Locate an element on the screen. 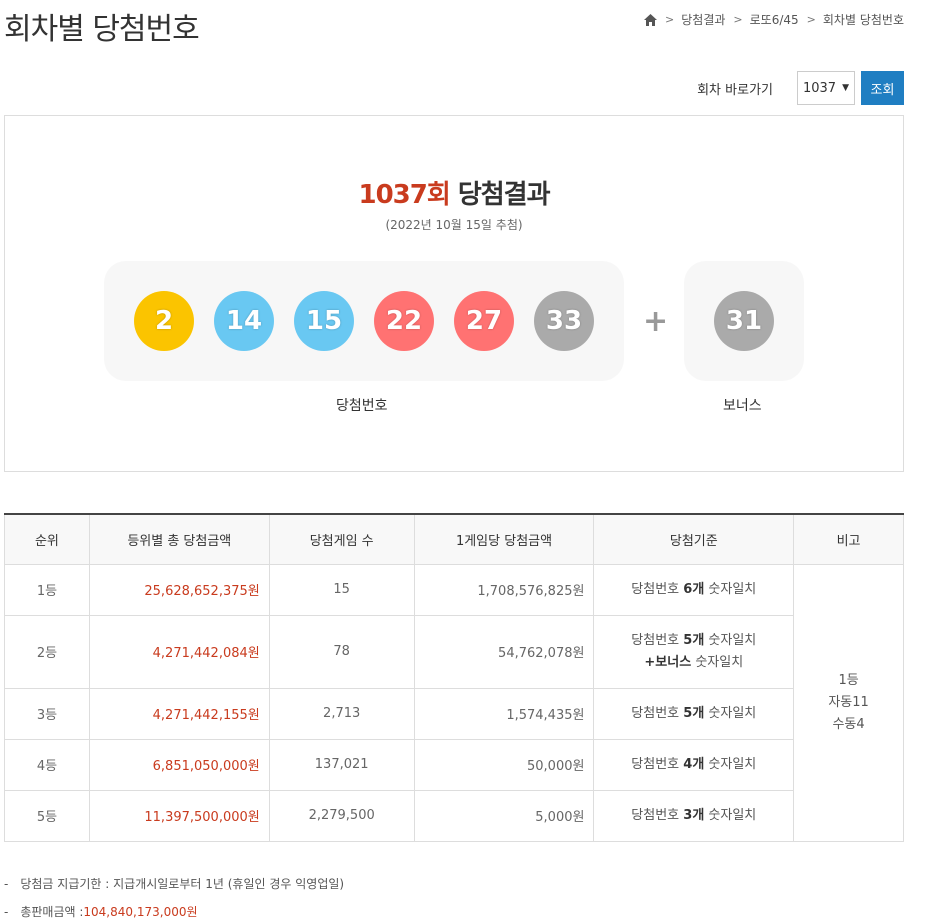 The width and height of the screenshot is (932, 922). total-prize-cell: 4,271,442,155원 is located at coordinates (179, 713).